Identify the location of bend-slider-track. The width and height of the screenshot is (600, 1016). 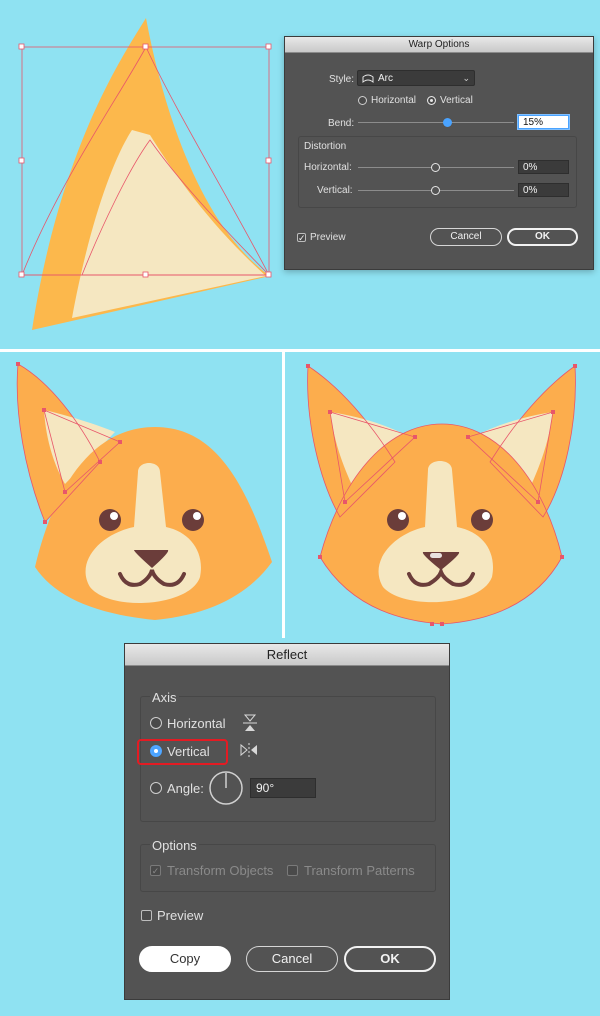
(436, 122).